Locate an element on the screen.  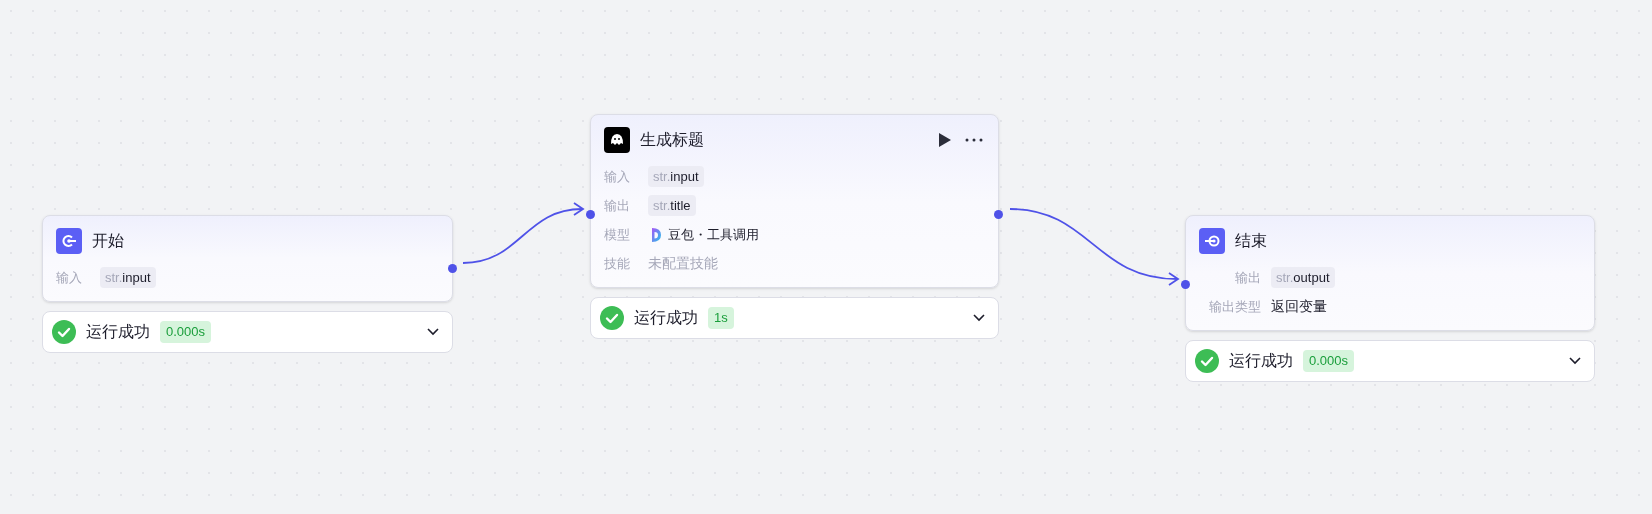
end-icon is located at coordinates (1212, 241).